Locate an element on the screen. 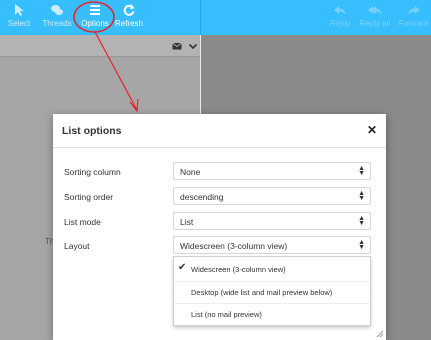 The height and width of the screenshot is (340, 431). forward-button: Forward is located at coordinates (413, 18).